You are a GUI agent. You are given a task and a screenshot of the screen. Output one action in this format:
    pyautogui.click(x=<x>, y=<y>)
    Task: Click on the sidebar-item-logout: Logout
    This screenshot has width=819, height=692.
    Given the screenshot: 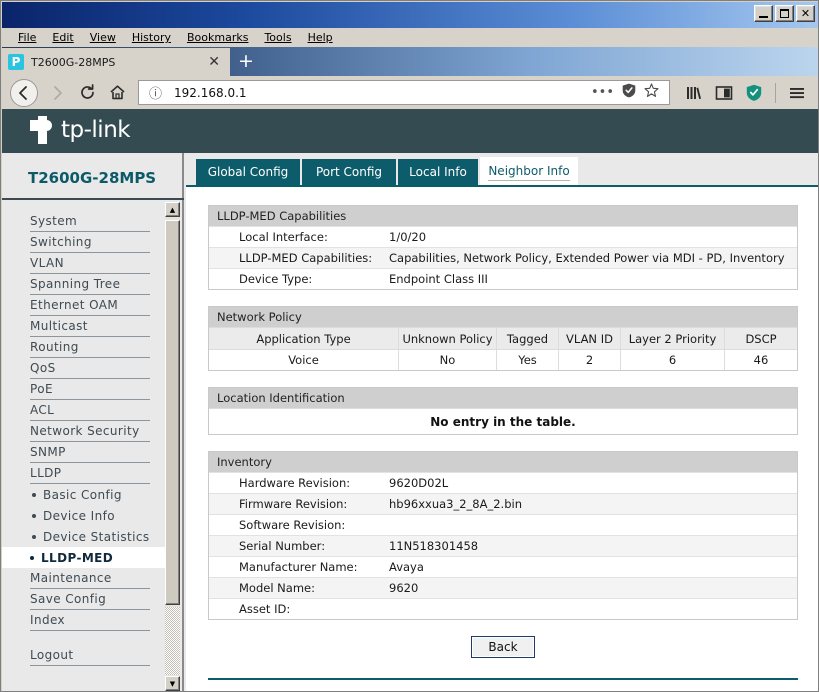 What is the action you would take?
    pyautogui.click(x=90, y=655)
    